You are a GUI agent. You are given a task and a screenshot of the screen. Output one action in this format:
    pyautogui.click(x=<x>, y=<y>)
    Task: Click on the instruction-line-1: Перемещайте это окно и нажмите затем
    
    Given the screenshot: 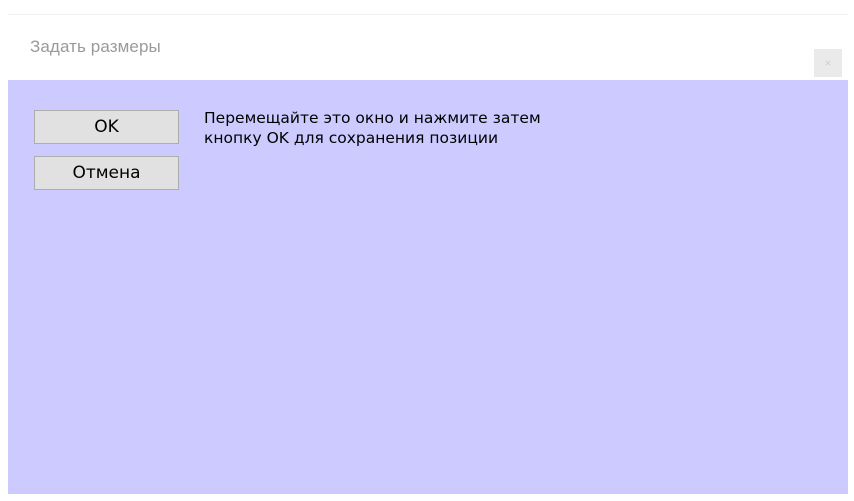 What is the action you would take?
    pyautogui.click(x=372, y=118)
    